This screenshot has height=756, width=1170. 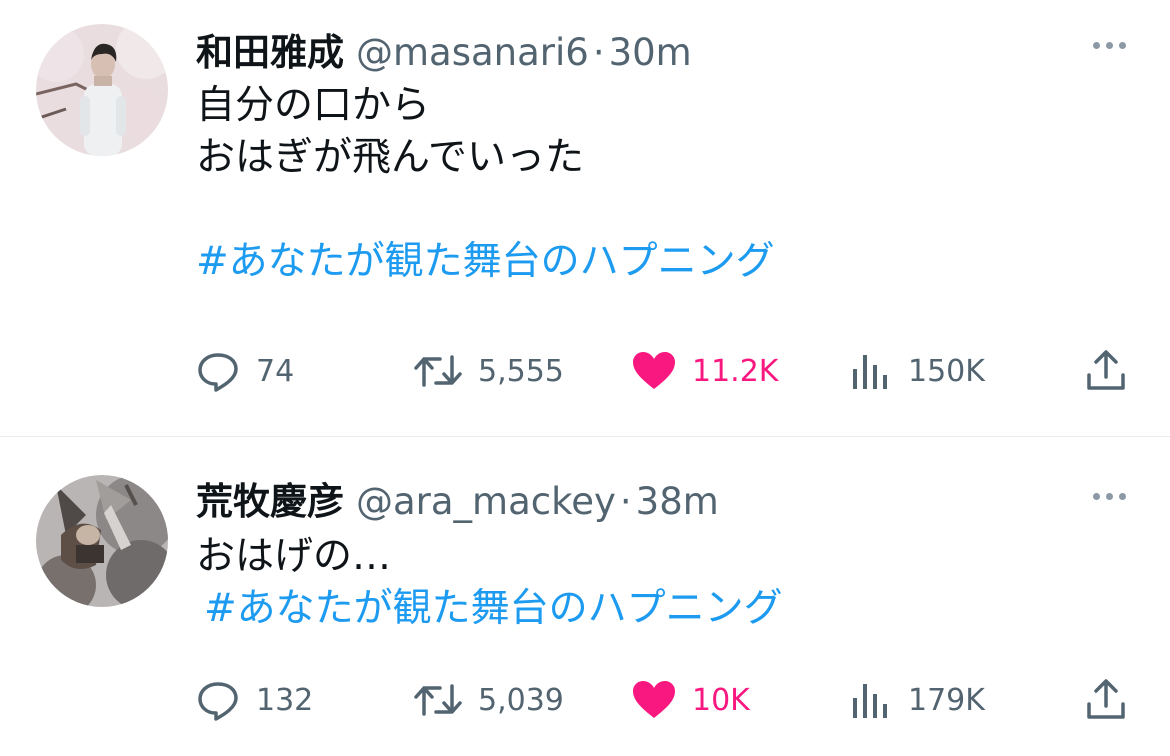 What do you see at coordinates (244, 371) in the screenshot?
I see `reply-button: 74` at bounding box center [244, 371].